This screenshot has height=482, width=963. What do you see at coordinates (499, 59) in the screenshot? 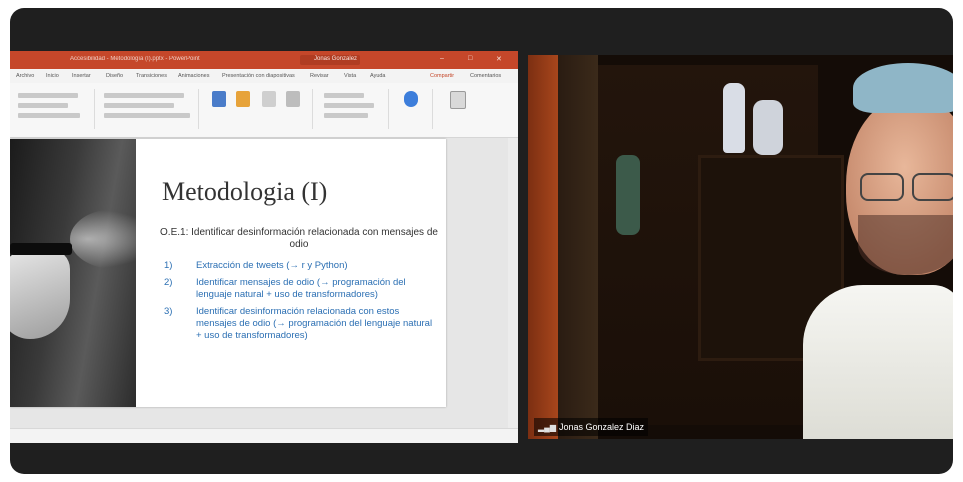
I see `close-icon: ✕` at bounding box center [499, 59].